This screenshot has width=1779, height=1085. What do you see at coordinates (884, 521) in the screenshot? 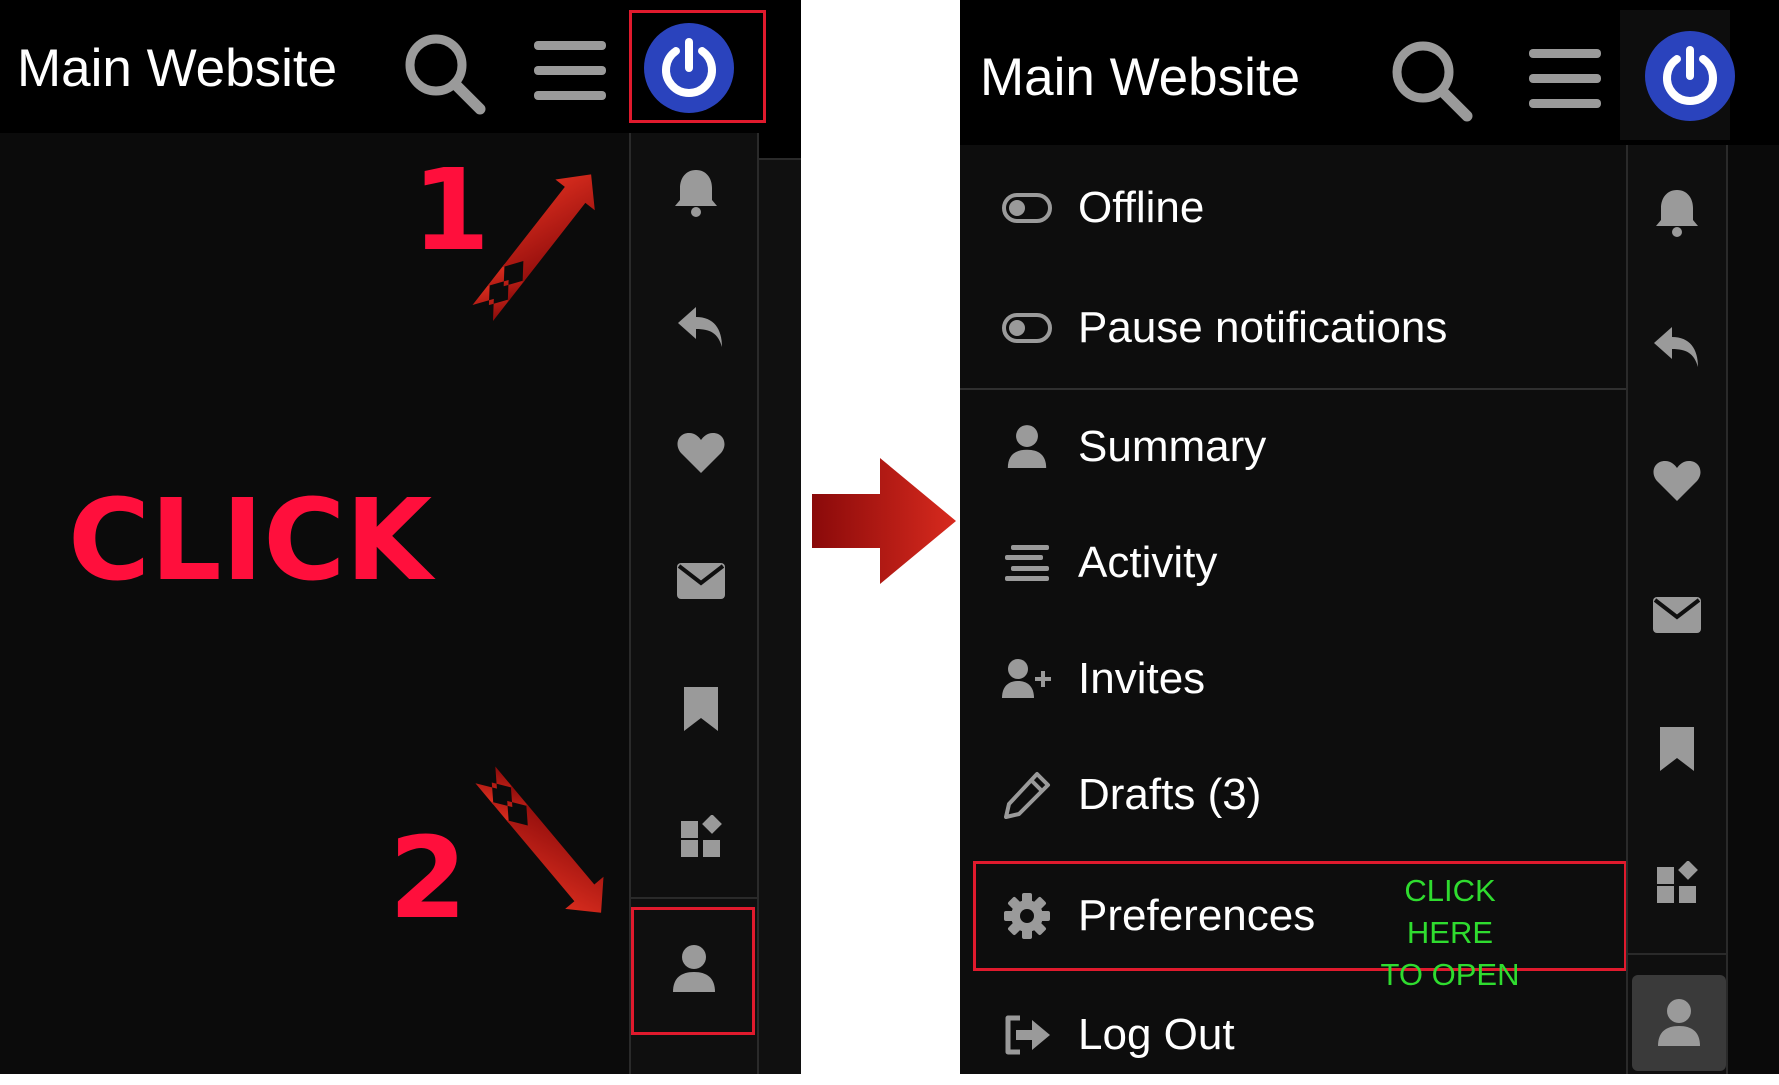
I see `transition-arrow-icon` at bounding box center [884, 521].